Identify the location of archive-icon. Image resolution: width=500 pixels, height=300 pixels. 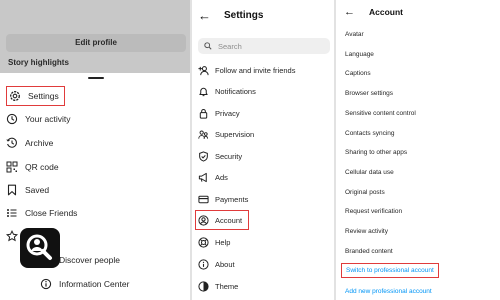
(12, 143).